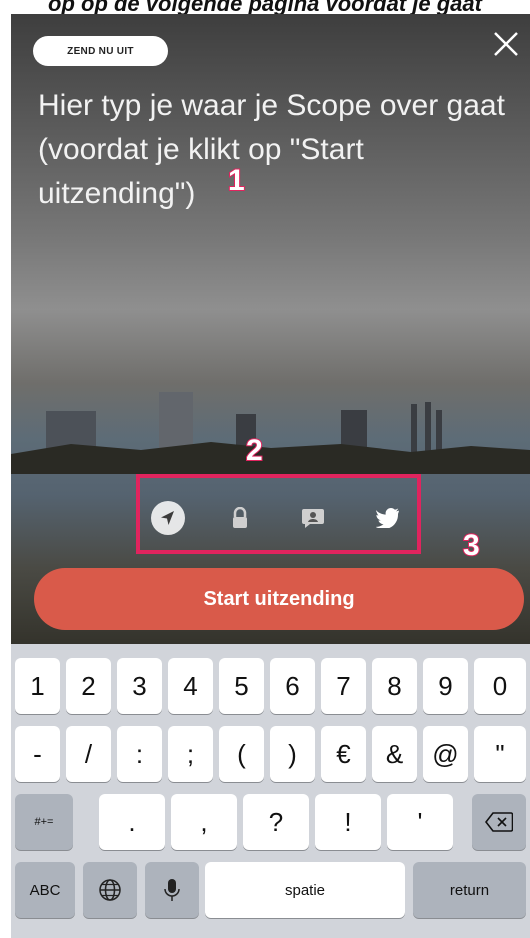 The image size is (530, 938). Describe the element at coordinates (292, 754) in the screenshot. I see `key-close-paren: )` at that location.